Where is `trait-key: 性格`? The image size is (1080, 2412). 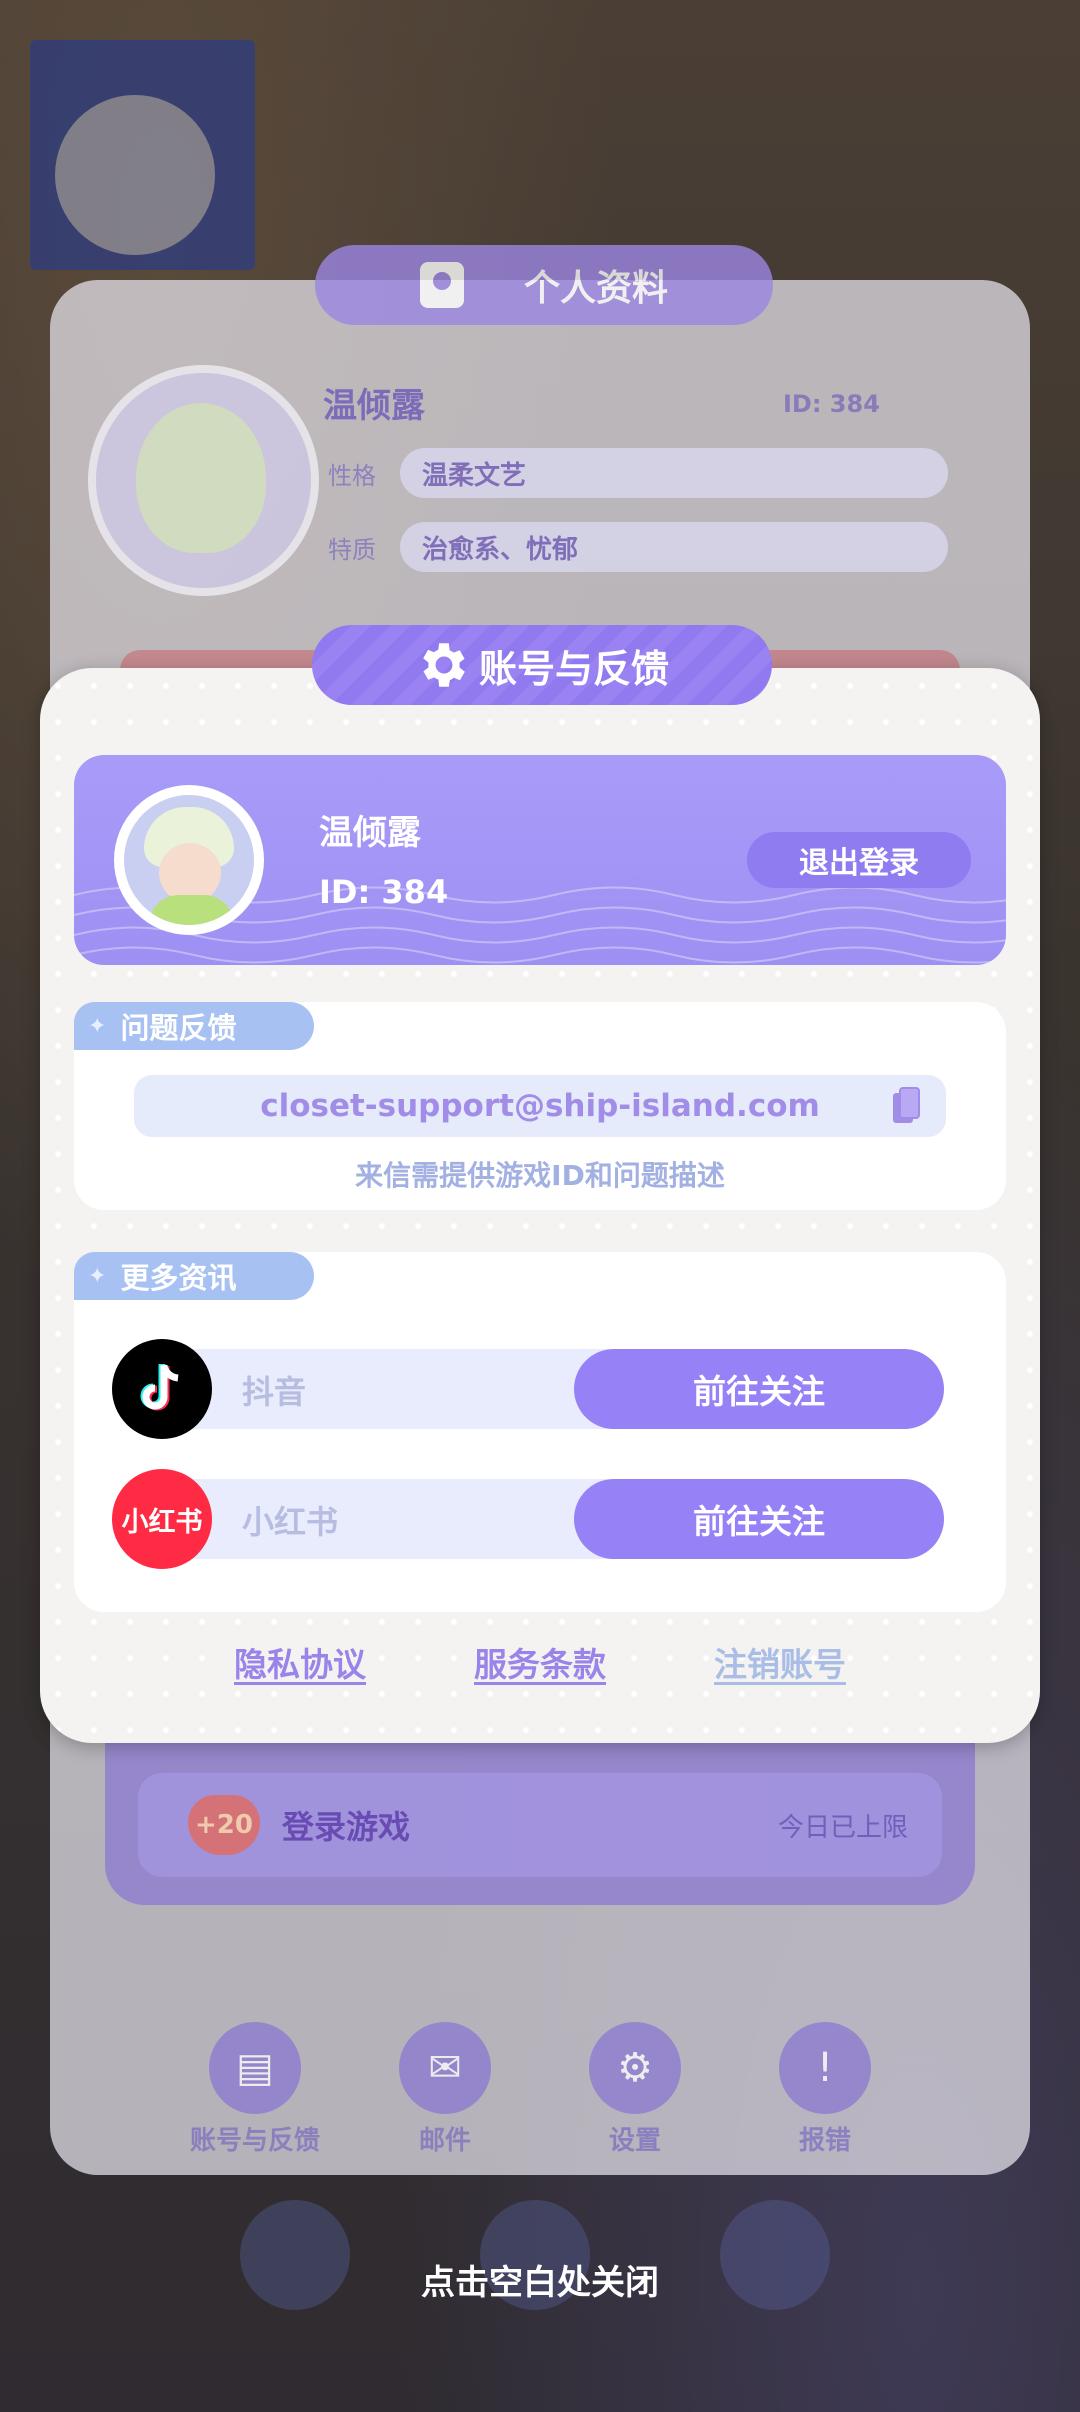
trait-key: 性格 is located at coordinates (352, 475).